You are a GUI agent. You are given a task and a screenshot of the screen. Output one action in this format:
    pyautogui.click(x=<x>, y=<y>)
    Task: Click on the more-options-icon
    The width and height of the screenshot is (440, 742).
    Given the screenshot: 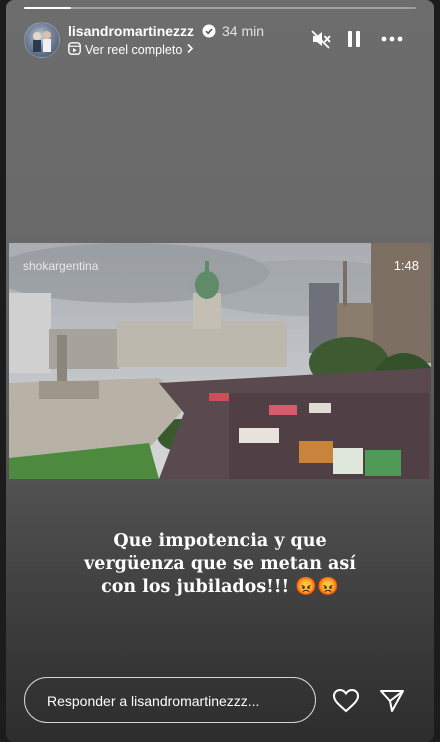 What is the action you would take?
    pyautogui.click(x=392, y=41)
    